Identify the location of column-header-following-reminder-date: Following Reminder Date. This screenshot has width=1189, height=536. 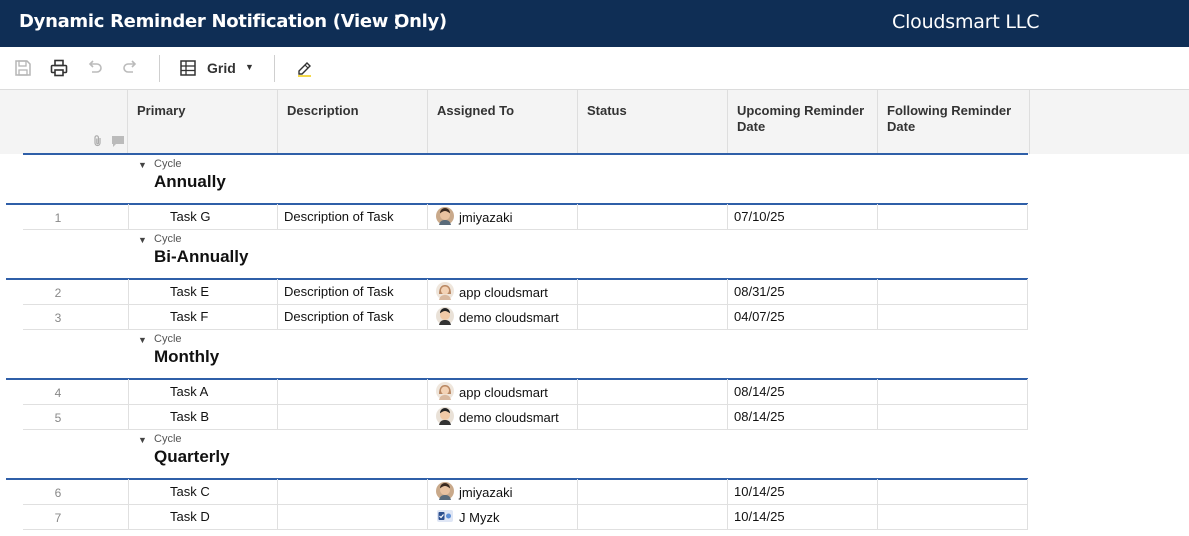
(954, 122).